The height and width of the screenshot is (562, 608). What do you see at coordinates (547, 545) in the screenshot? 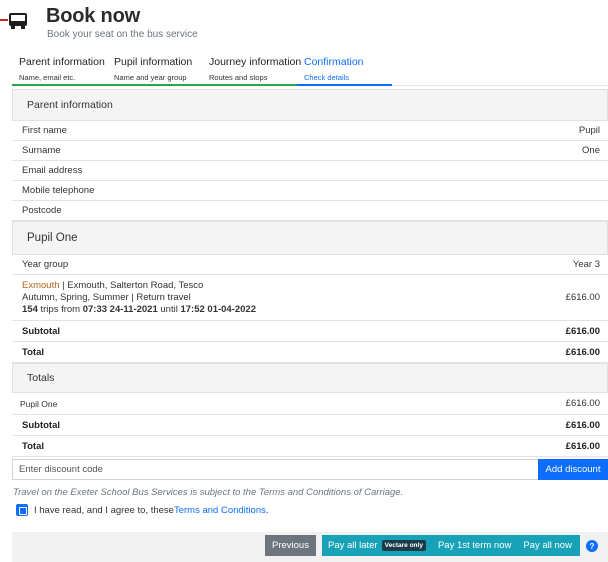
I see `pay-all-now-button: Pay all now` at bounding box center [547, 545].